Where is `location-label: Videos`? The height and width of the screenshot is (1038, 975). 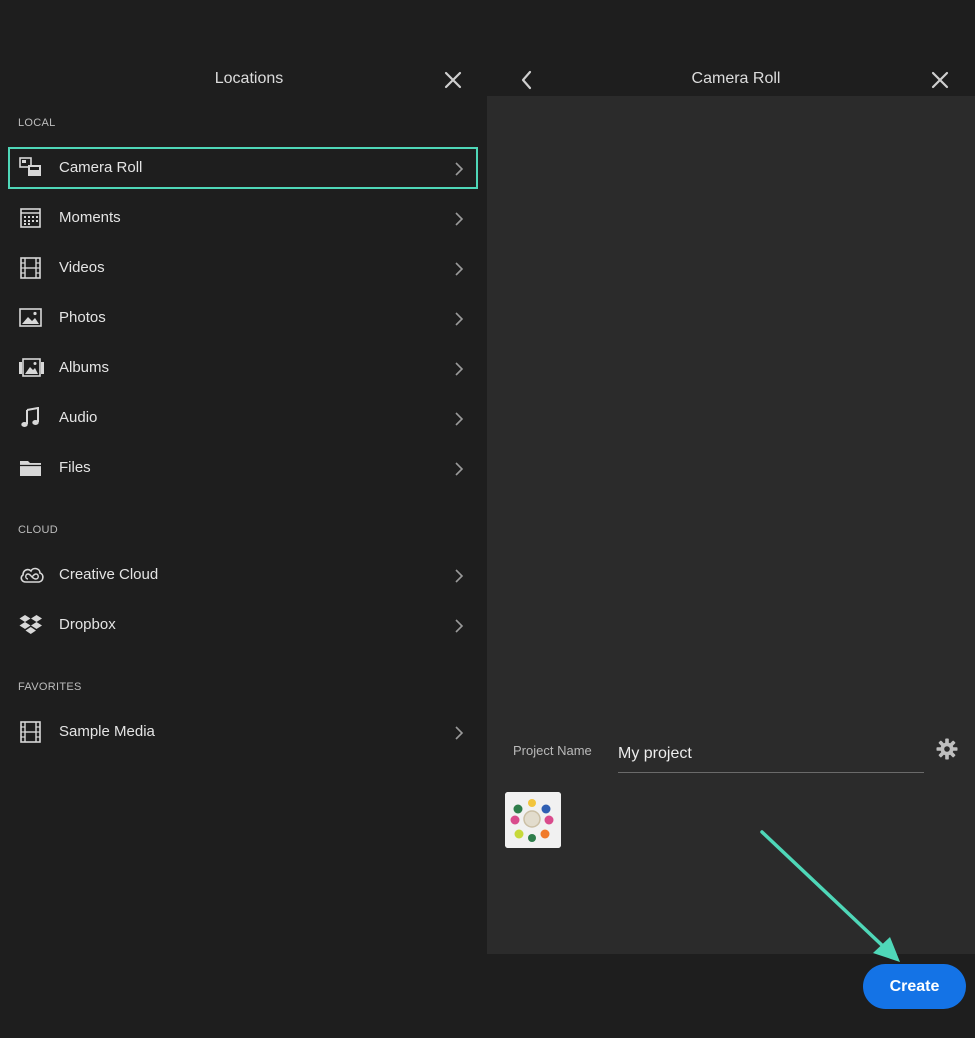
location-label: Videos is located at coordinates (82, 267).